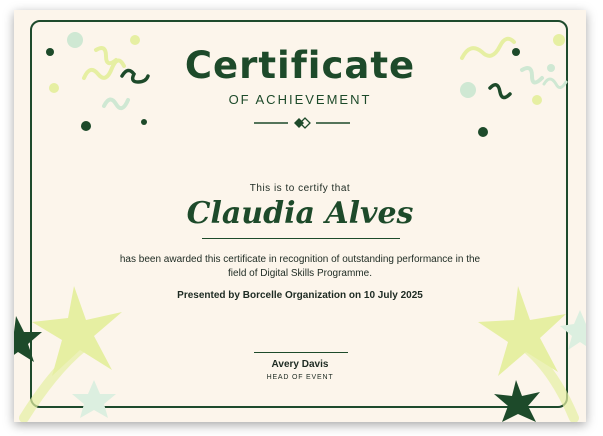 The image size is (603, 436). I want to click on recipient-underline, so click(301, 238).